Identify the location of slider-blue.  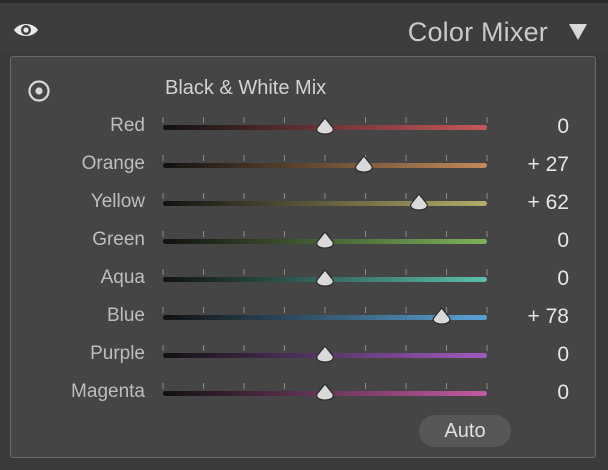
(326, 318).